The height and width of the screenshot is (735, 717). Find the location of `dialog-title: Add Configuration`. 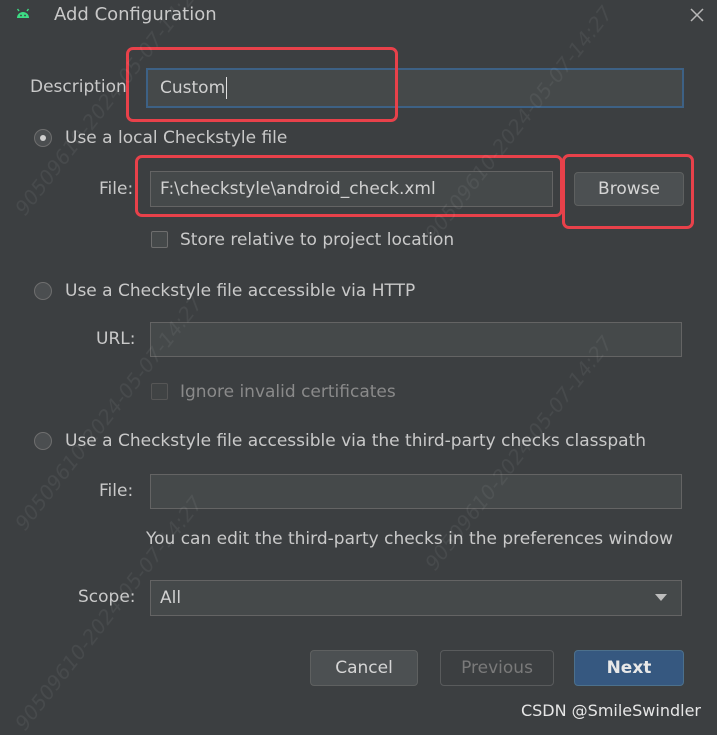

dialog-title: Add Configuration is located at coordinates (135, 14).